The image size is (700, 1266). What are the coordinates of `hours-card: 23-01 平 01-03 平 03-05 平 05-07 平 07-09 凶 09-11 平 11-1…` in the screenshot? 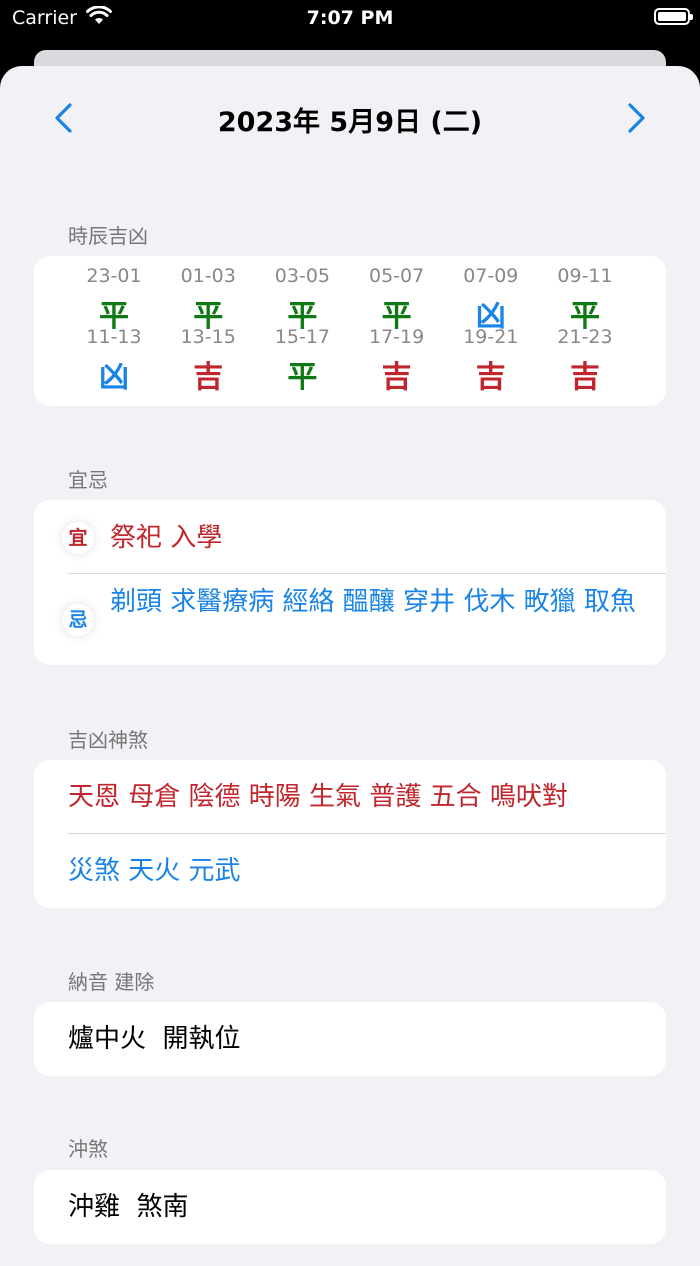 It's located at (350, 331).